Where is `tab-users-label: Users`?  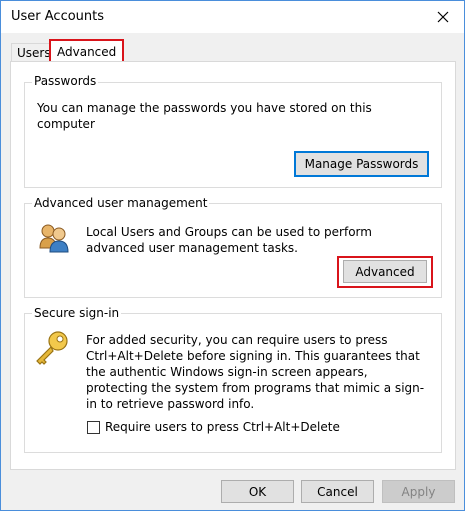
tab-users-label: Users is located at coordinates (34, 53).